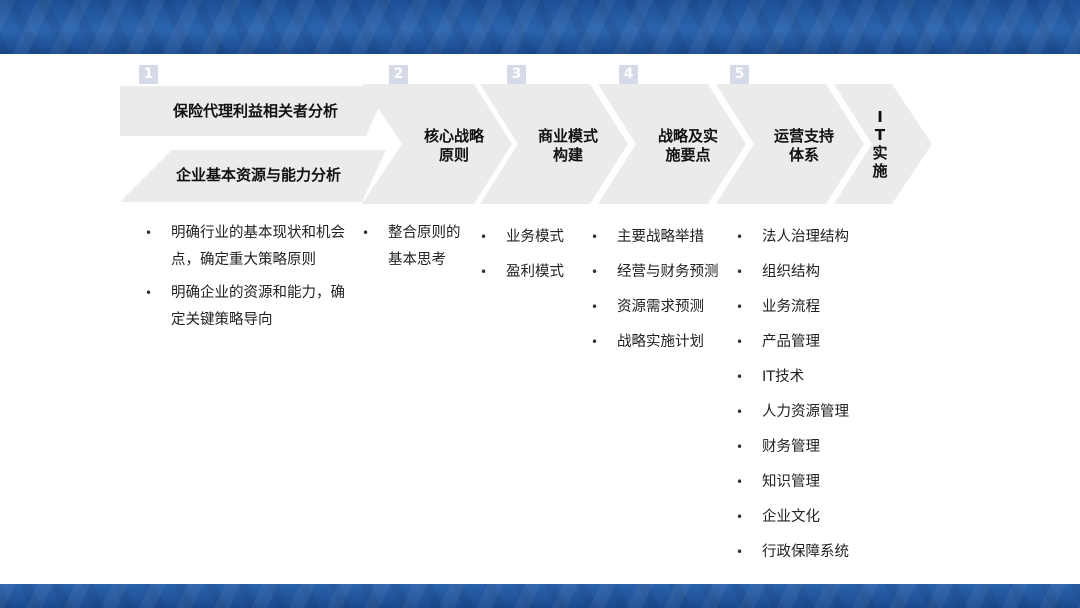 The height and width of the screenshot is (608, 1080). I want to click on list-item: 业务流程, so click(811, 307).